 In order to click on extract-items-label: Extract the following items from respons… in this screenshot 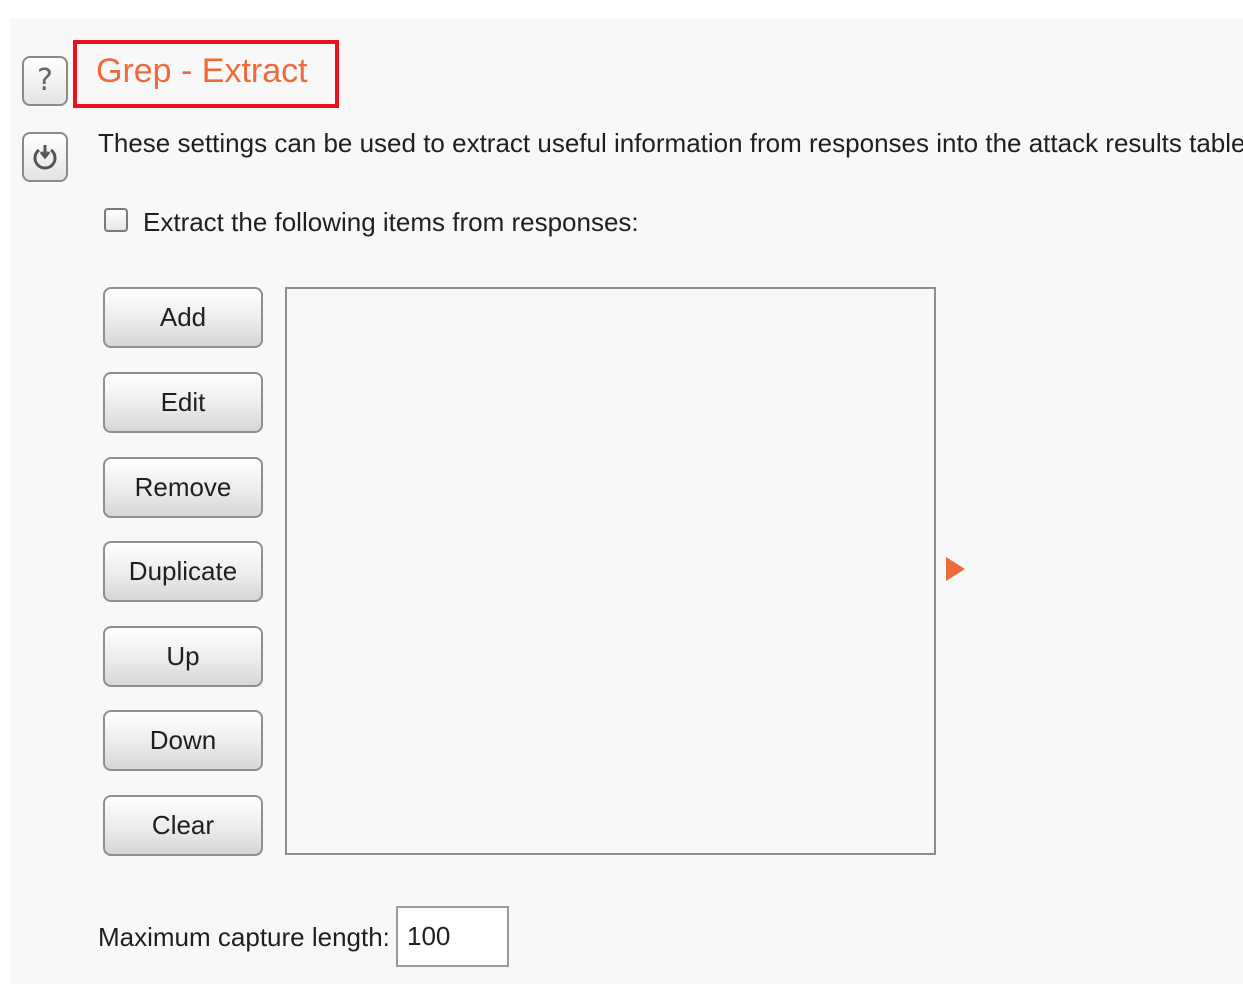, I will do `click(391, 222)`.